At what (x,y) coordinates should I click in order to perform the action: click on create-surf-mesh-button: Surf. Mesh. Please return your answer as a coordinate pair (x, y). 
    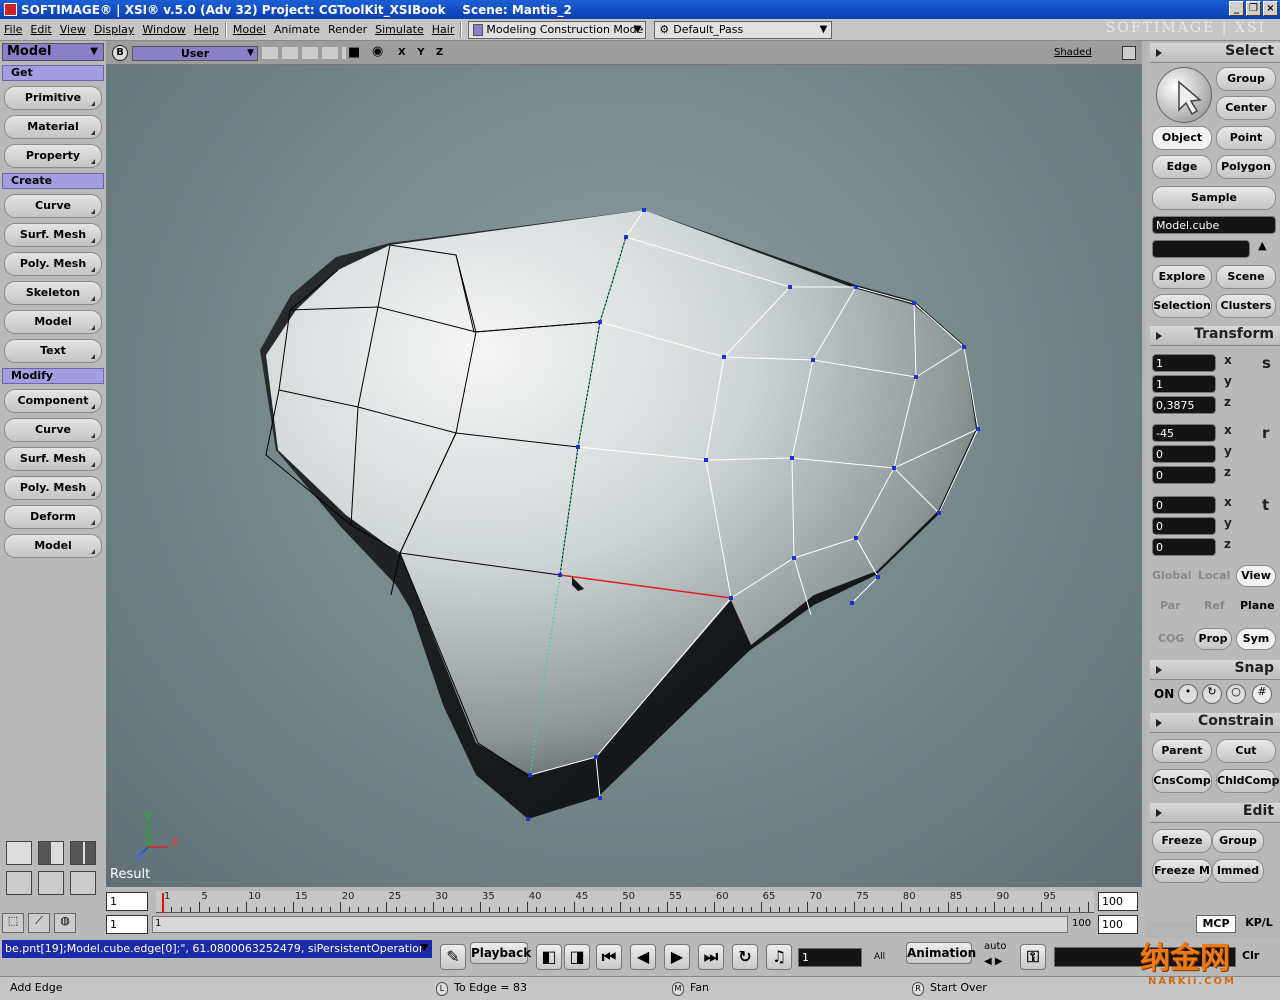
    Looking at the image, I should click on (53, 235).